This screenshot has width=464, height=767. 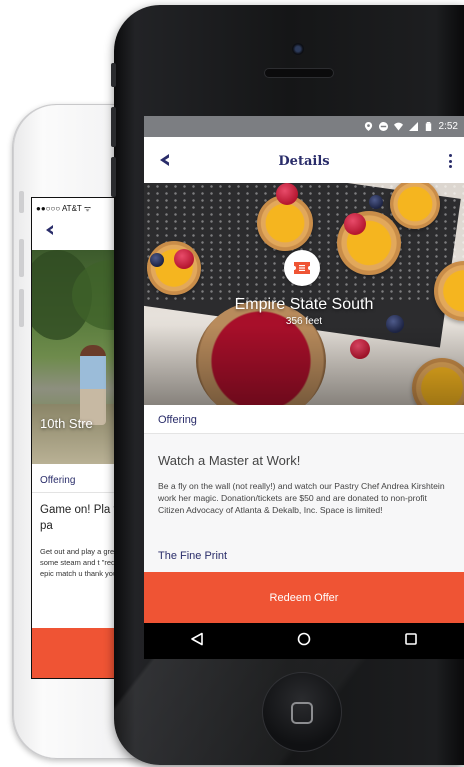 I want to click on nav-back-icon, so click(x=197, y=641).